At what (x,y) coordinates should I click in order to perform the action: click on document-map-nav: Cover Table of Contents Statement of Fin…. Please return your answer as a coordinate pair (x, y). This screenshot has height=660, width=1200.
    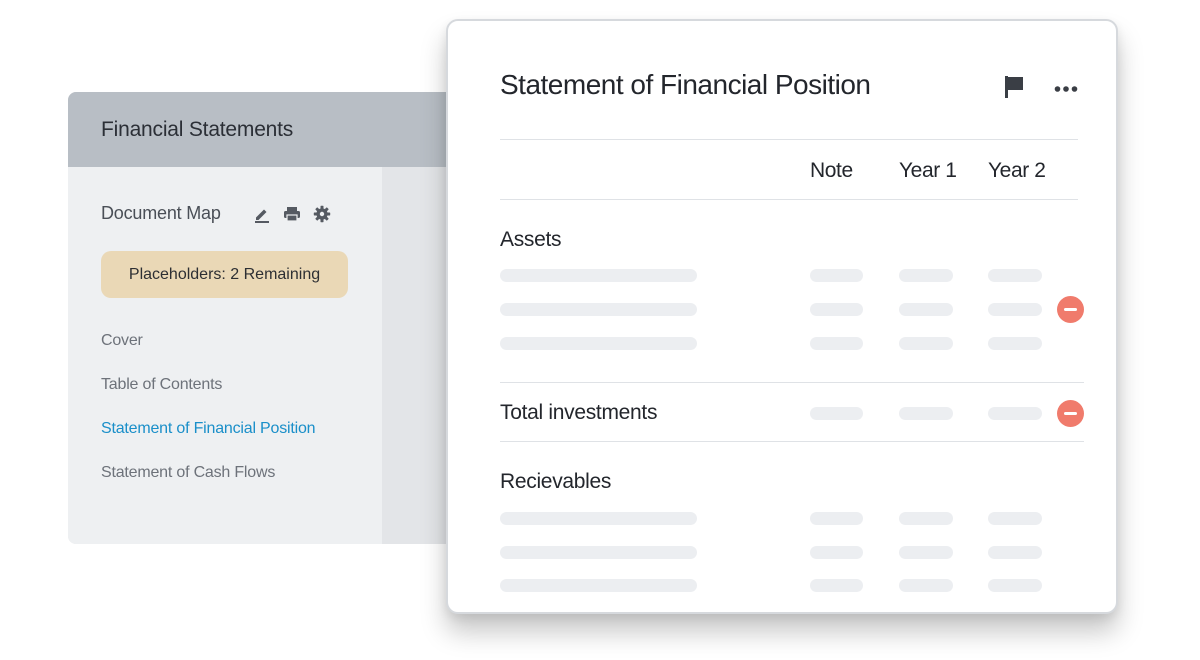
    Looking at the image, I should click on (208, 418).